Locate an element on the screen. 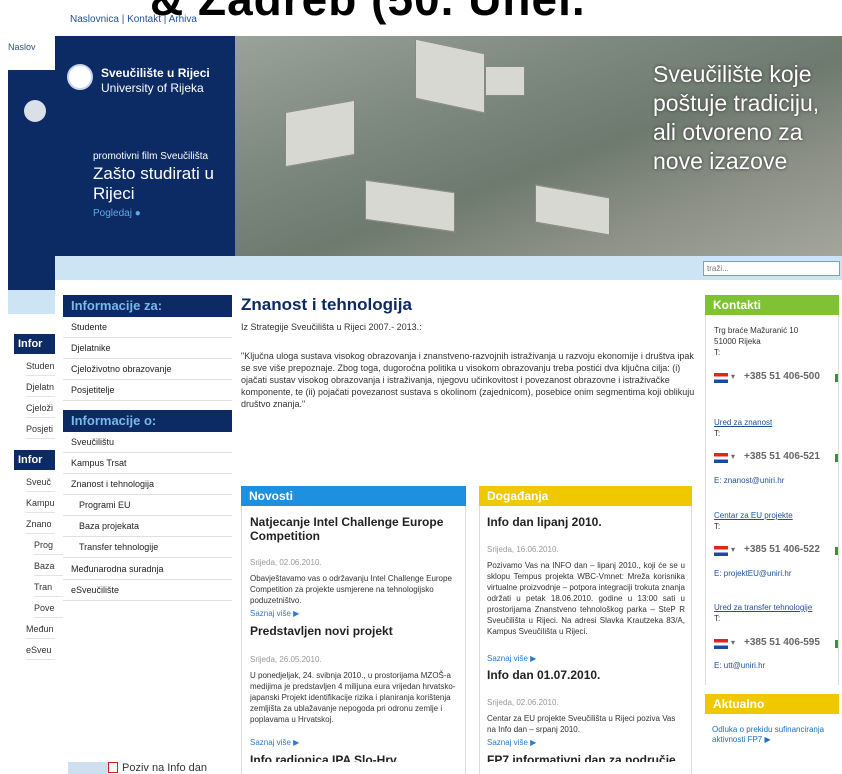 This screenshot has width=842, height=774. ghost-link: Poziv na Info dan is located at coordinates (164, 768).